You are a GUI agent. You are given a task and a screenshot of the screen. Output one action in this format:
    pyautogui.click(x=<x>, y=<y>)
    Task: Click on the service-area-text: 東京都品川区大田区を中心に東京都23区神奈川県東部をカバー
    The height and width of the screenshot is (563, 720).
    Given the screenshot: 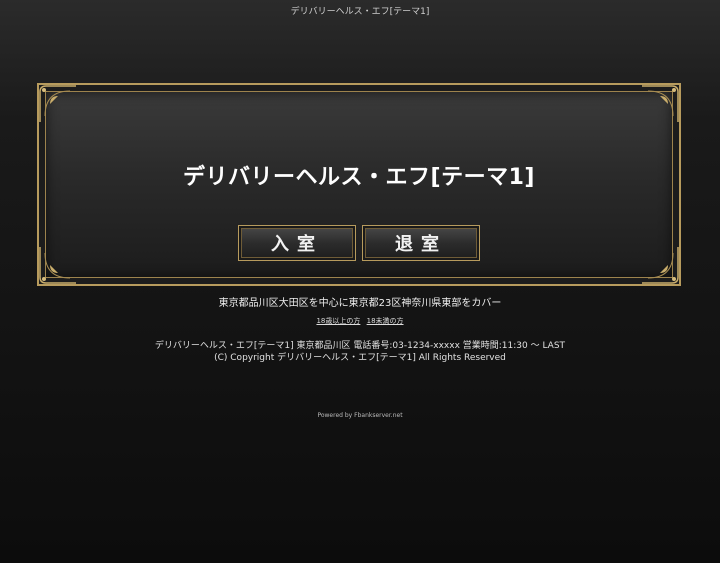 What is the action you would take?
    pyautogui.click(x=360, y=303)
    